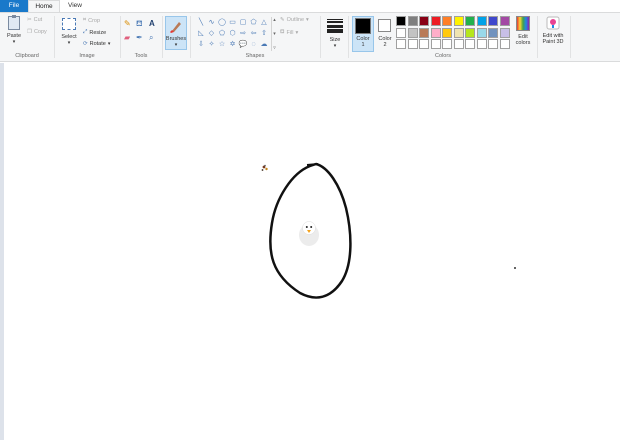 The width and height of the screenshot is (620, 440). What do you see at coordinates (127, 23) in the screenshot?
I see `pencil-tool: ✎` at bounding box center [127, 23].